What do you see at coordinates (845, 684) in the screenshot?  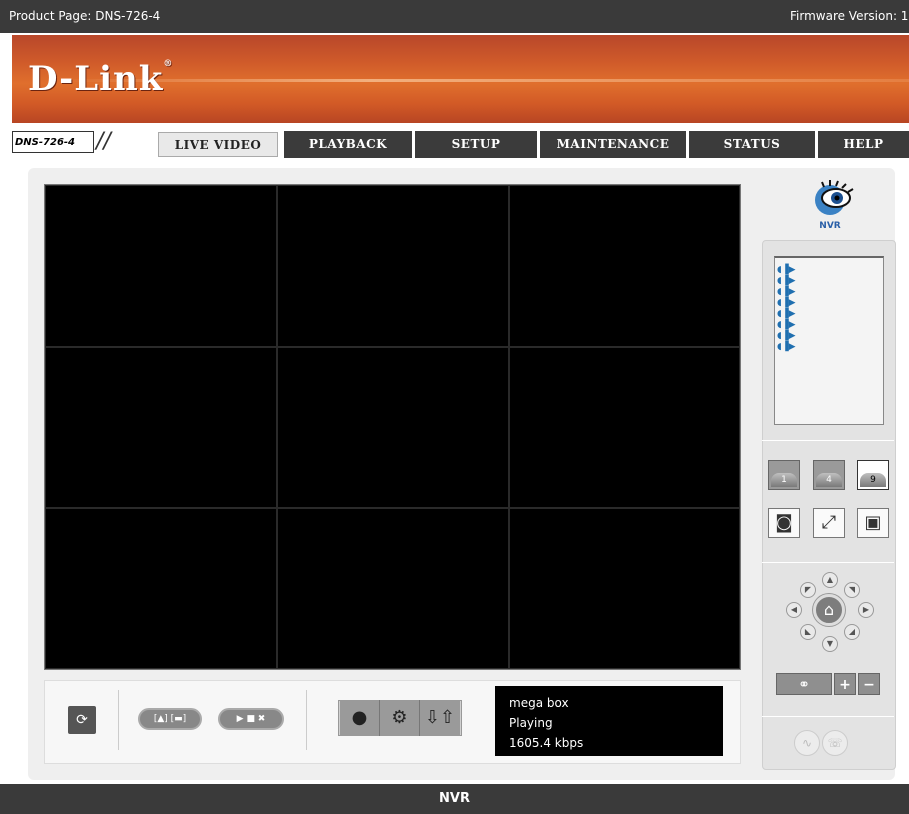 I see `zoom-in-icon: +` at bounding box center [845, 684].